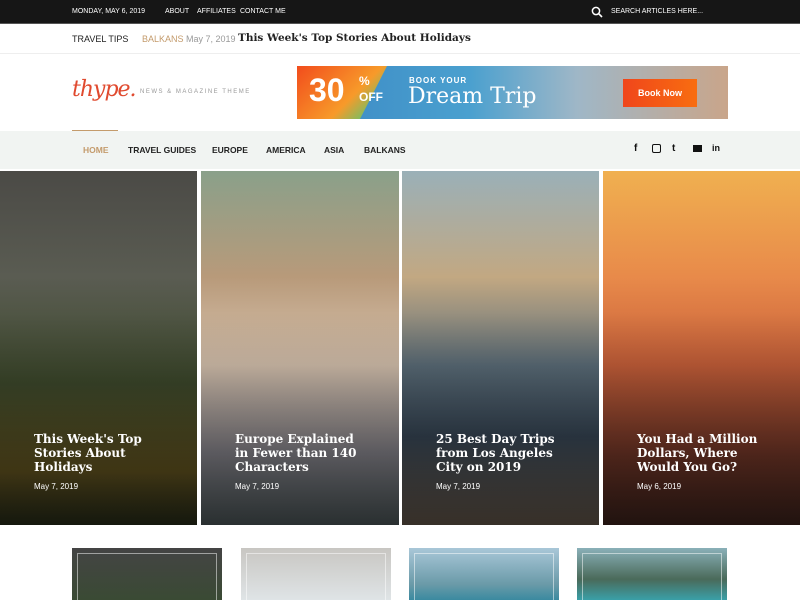 The image size is (800, 610). I want to click on ticker-headline: This Week's Top Stories About Holidays, so click(354, 38).